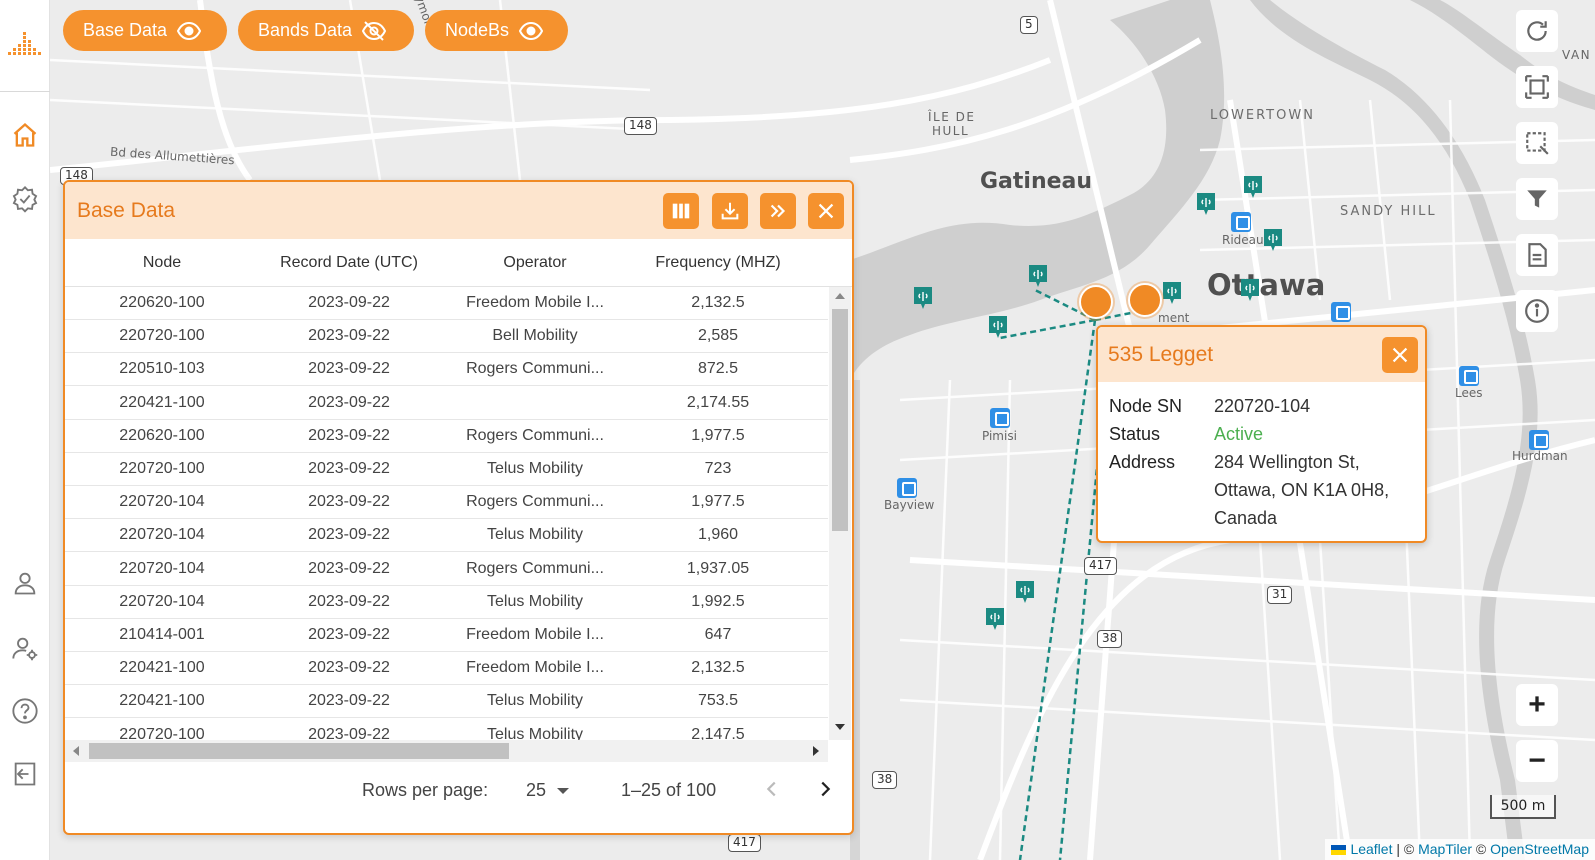  I want to click on zoom-in-button: +, so click(1537, 705).